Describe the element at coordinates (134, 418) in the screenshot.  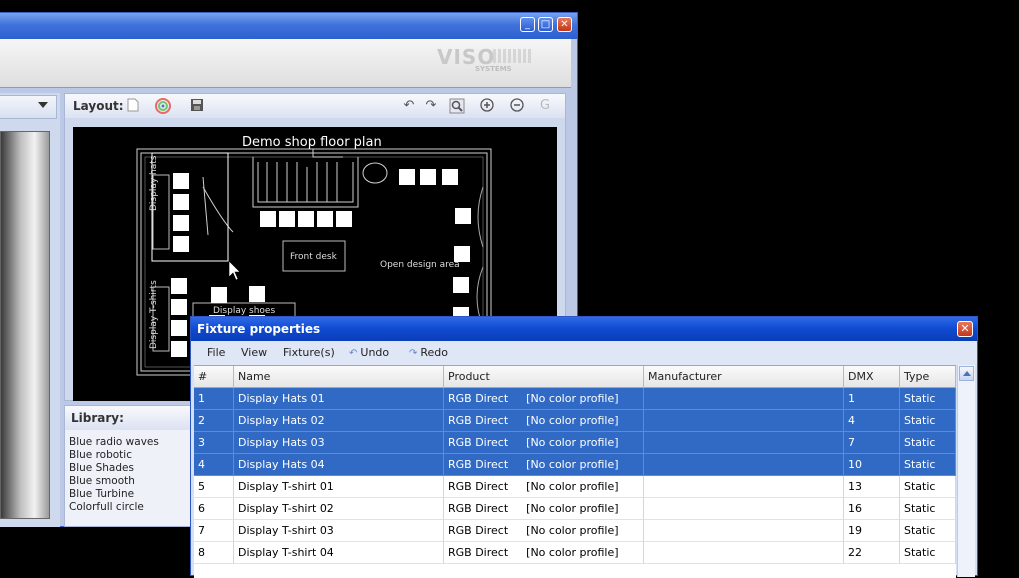
I see `library-header: Library:` at that location.